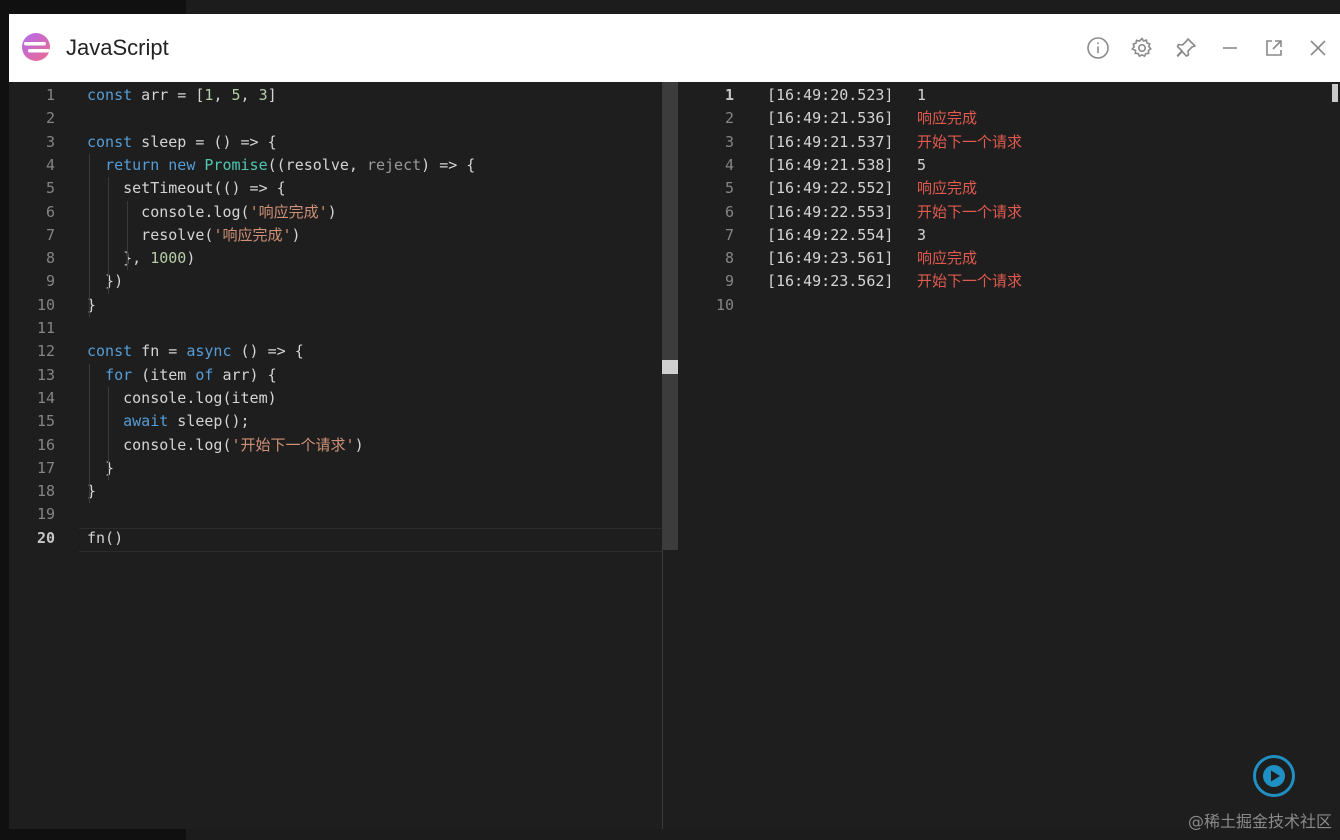 This screenshot has height=840, width=1340. What do you see at coordinates (110, 141) in the screenshot?
I see `code-token: const` at bounding box center [110, 141].